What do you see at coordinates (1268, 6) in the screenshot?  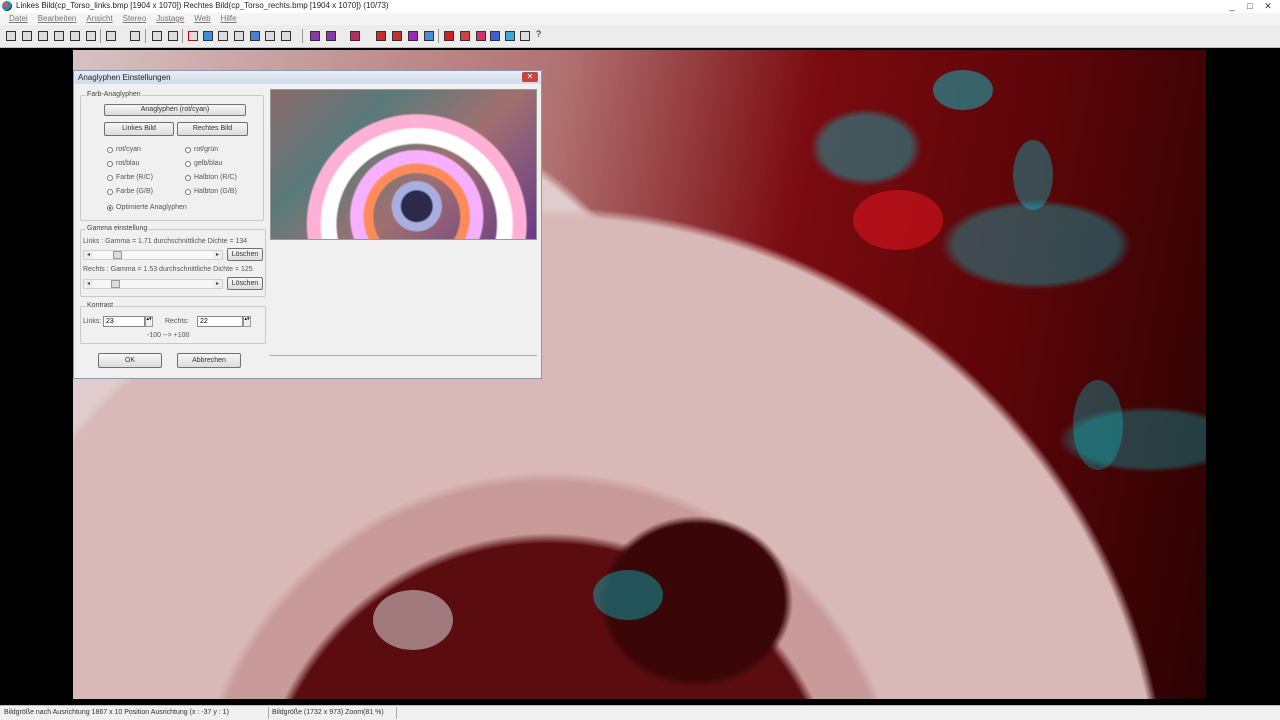 I see `close-window-button: ✕` at bounding box center [1268, 6].